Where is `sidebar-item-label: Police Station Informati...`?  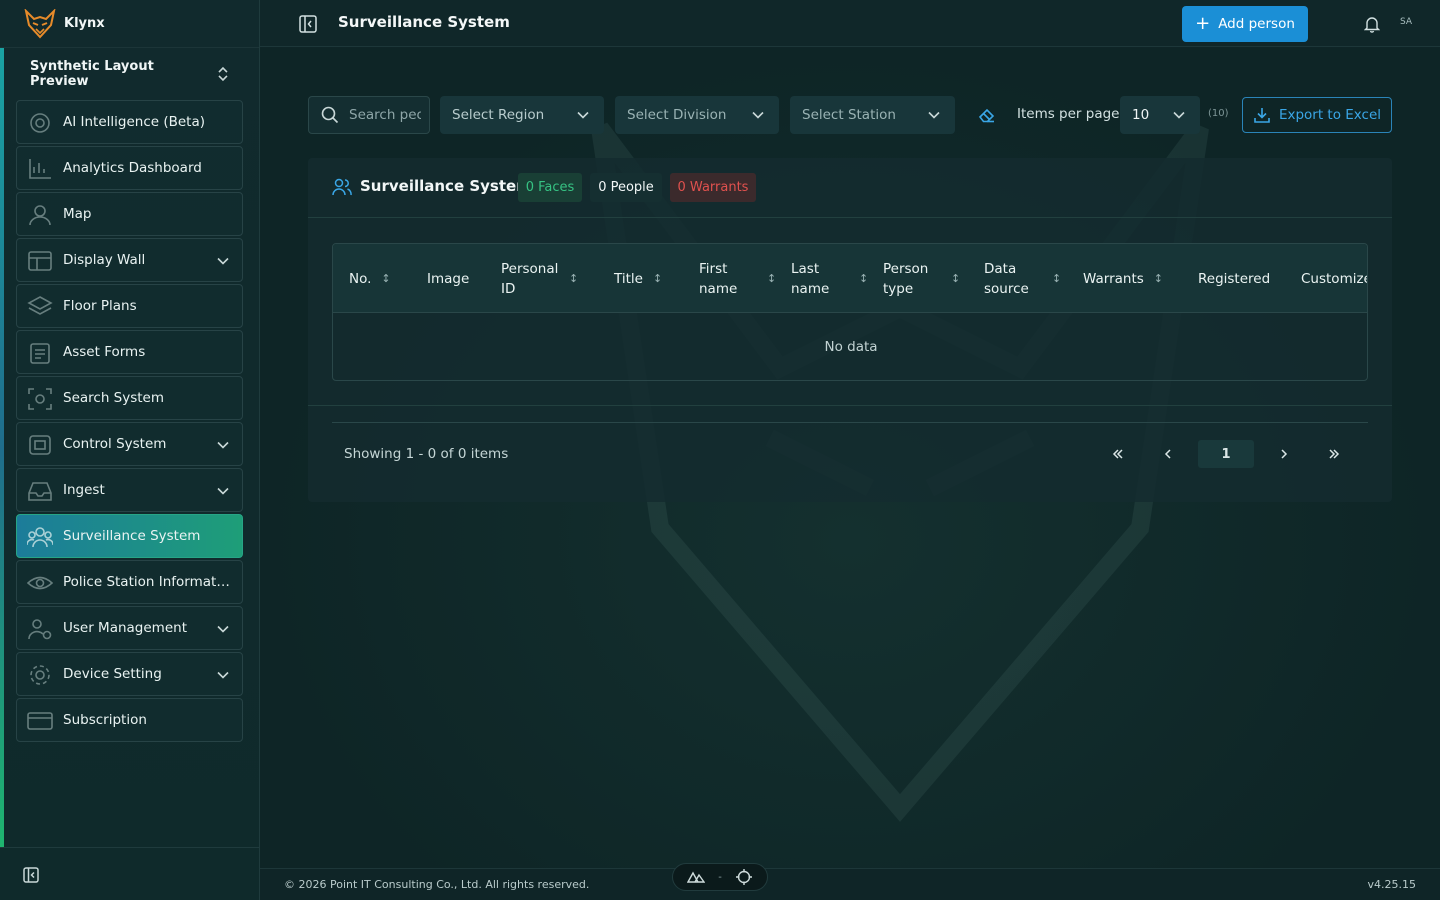 sidebar-item-label: Police Station Informati... is located at coordinates (147, 582).